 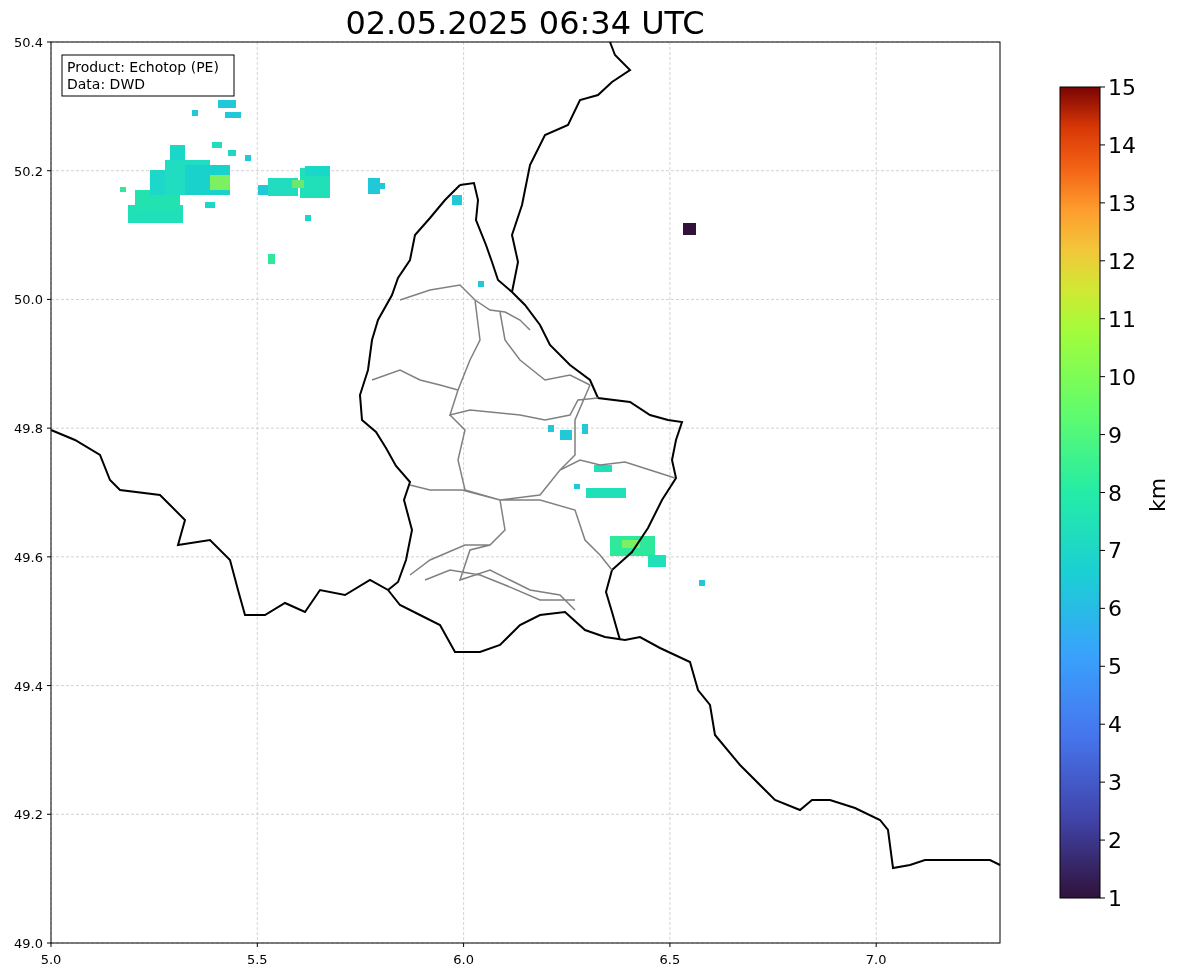 I want to click on y-tick-label: 49.6, so click(x=28, y=557).